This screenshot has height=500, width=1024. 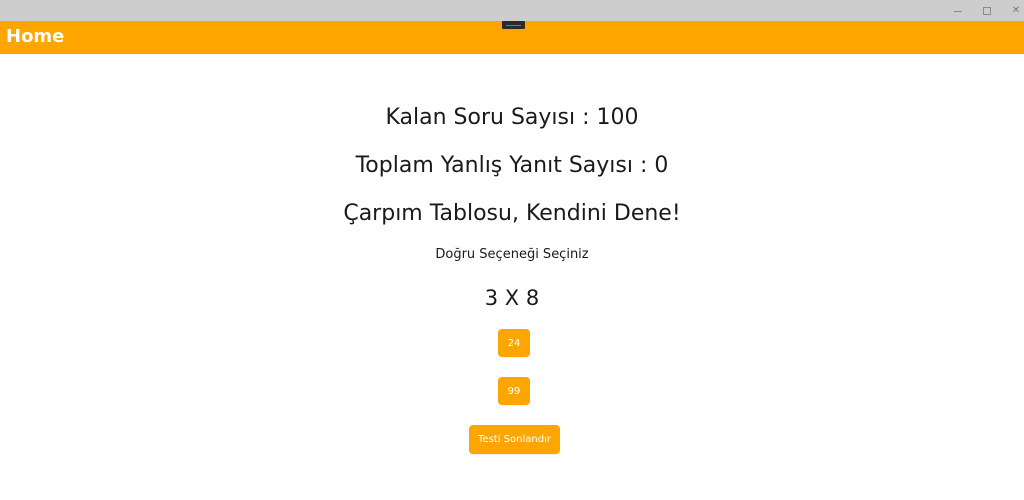 I want to click on close-icon: ✕, so click(x=1013, y=10).